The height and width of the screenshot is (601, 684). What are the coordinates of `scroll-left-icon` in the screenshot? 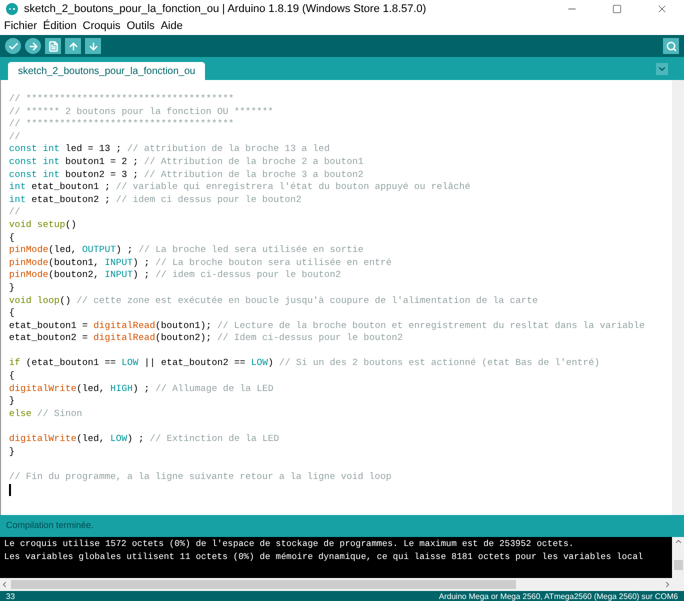 It's located at (4, 584).